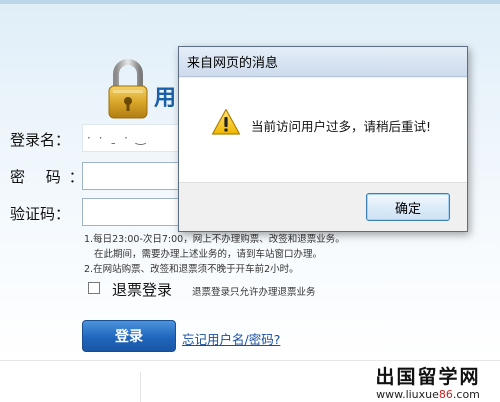 This screenshot has width=500, height=402. Describe the element at coordinates (214, 239) in the screenshot. I see `note-line: 1.每日23:00-次日7:00，网上不办理购票、改签和退票业务。` at that location.